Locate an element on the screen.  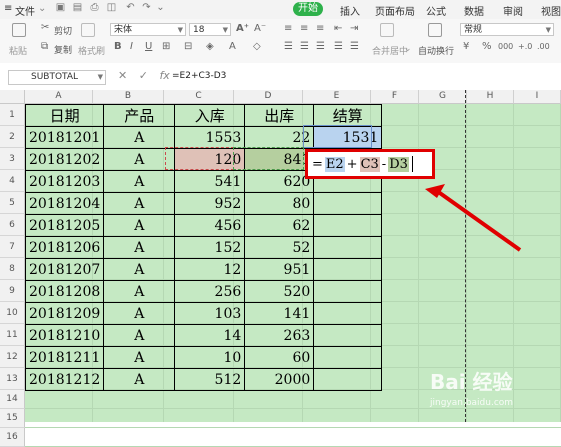
menu-icon: ≡ is located at coordinates (8, 8).